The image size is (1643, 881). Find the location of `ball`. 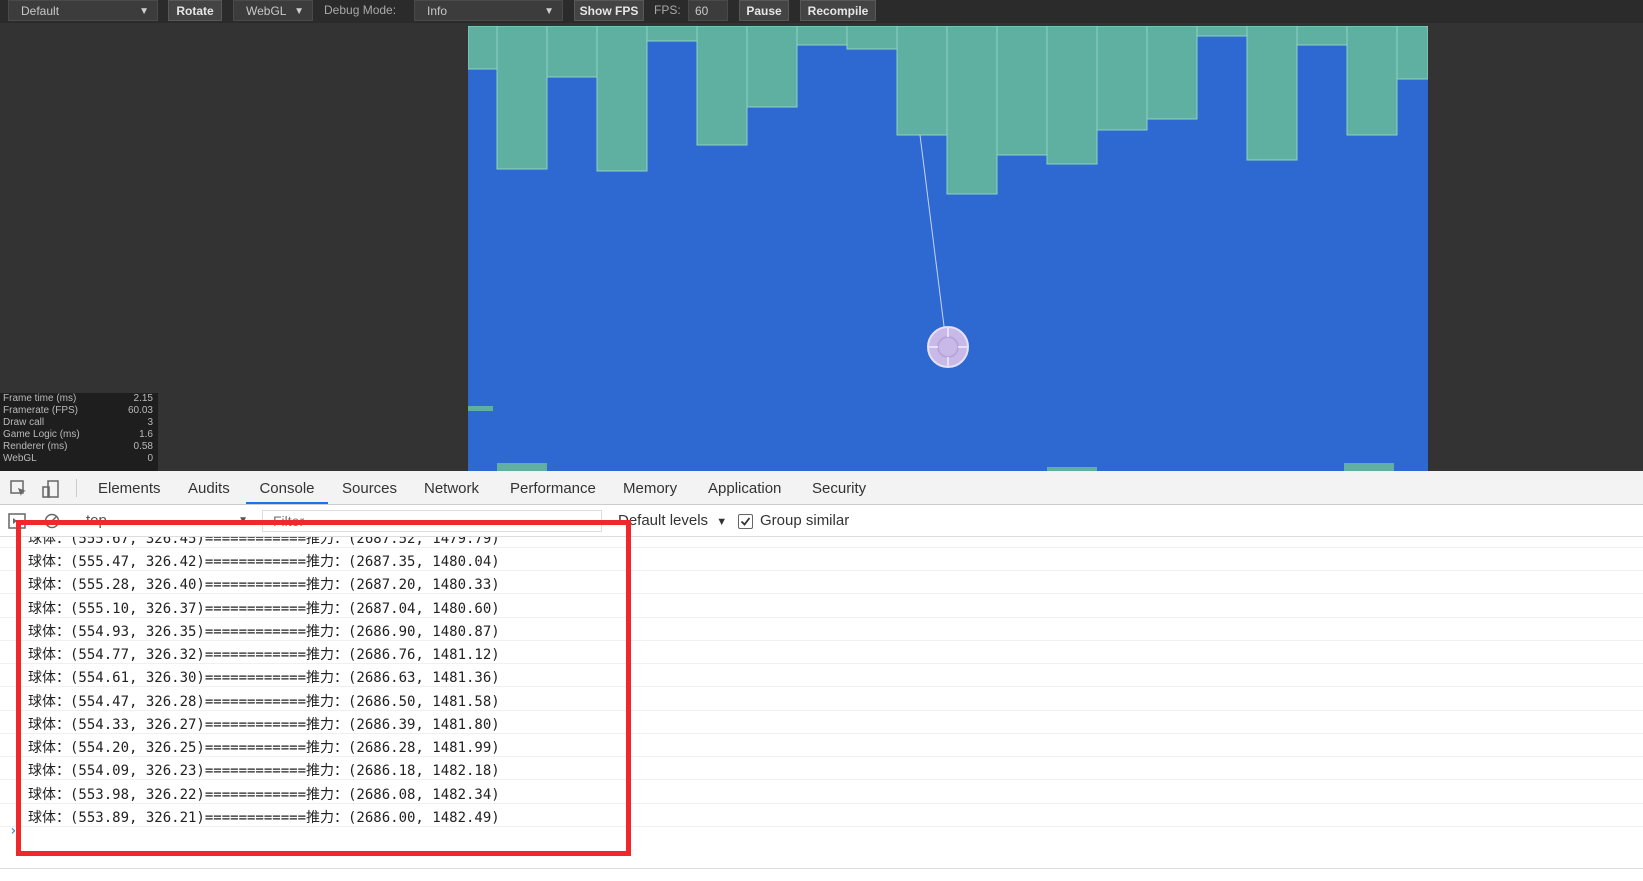

ball is located at coordinates (948, 347).